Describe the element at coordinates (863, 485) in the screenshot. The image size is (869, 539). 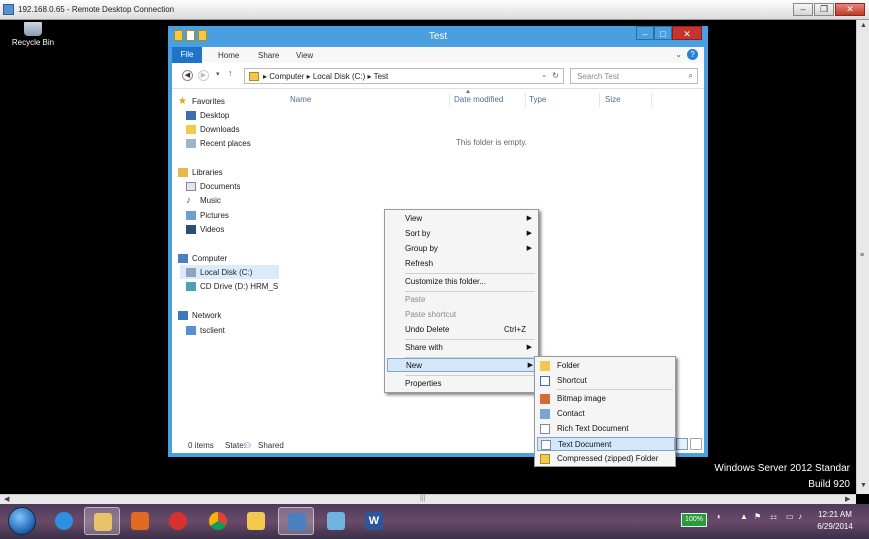
I see `scroll-down-icon: ▼` at that location.